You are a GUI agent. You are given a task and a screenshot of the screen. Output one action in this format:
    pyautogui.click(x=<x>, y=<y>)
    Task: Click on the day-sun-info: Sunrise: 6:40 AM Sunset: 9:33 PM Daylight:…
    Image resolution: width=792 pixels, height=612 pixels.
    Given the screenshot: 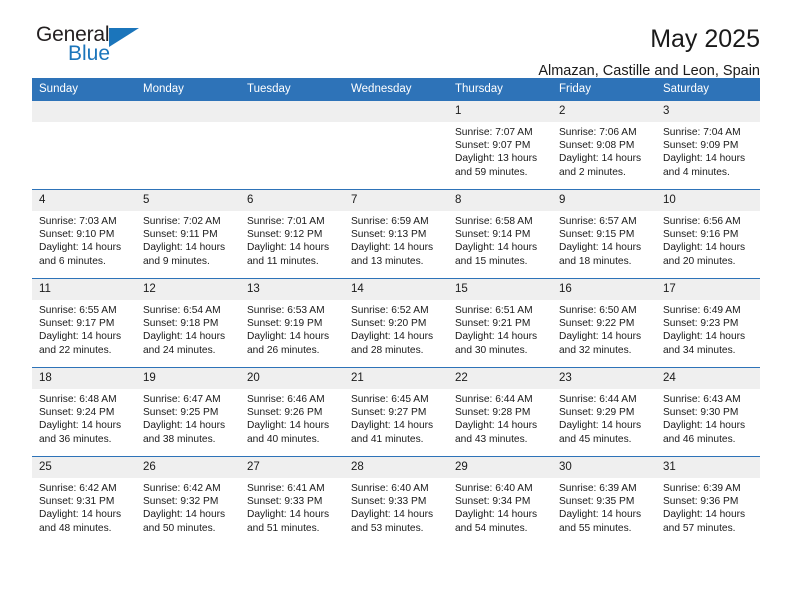 What is the action you would take?
    pyautogui.click(x=396, y=506)
    